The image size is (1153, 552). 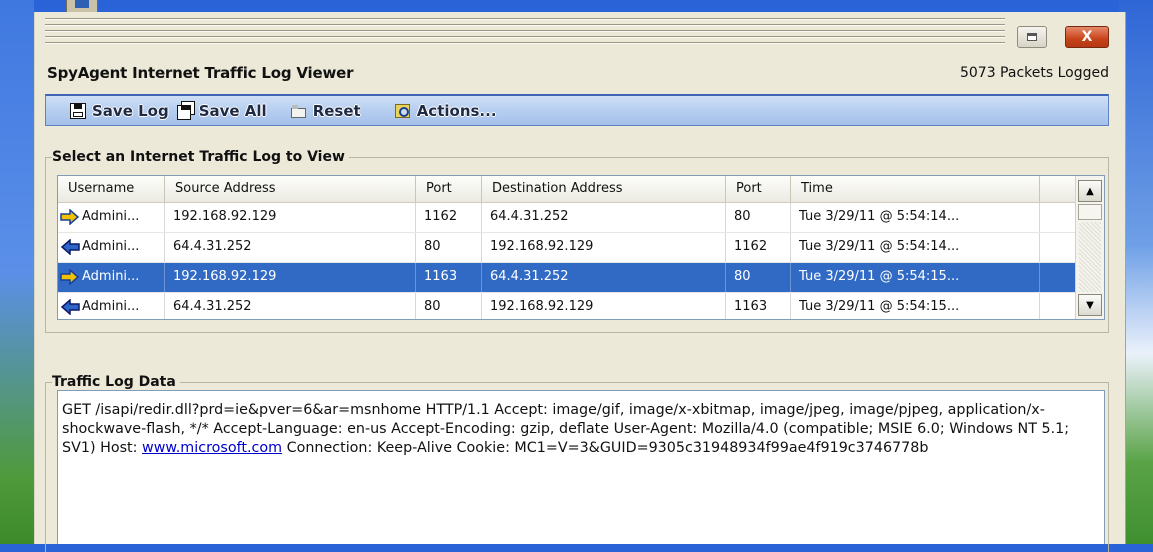 I want to click on column-header-source-address: Source Address, so click(x=290, y=189).